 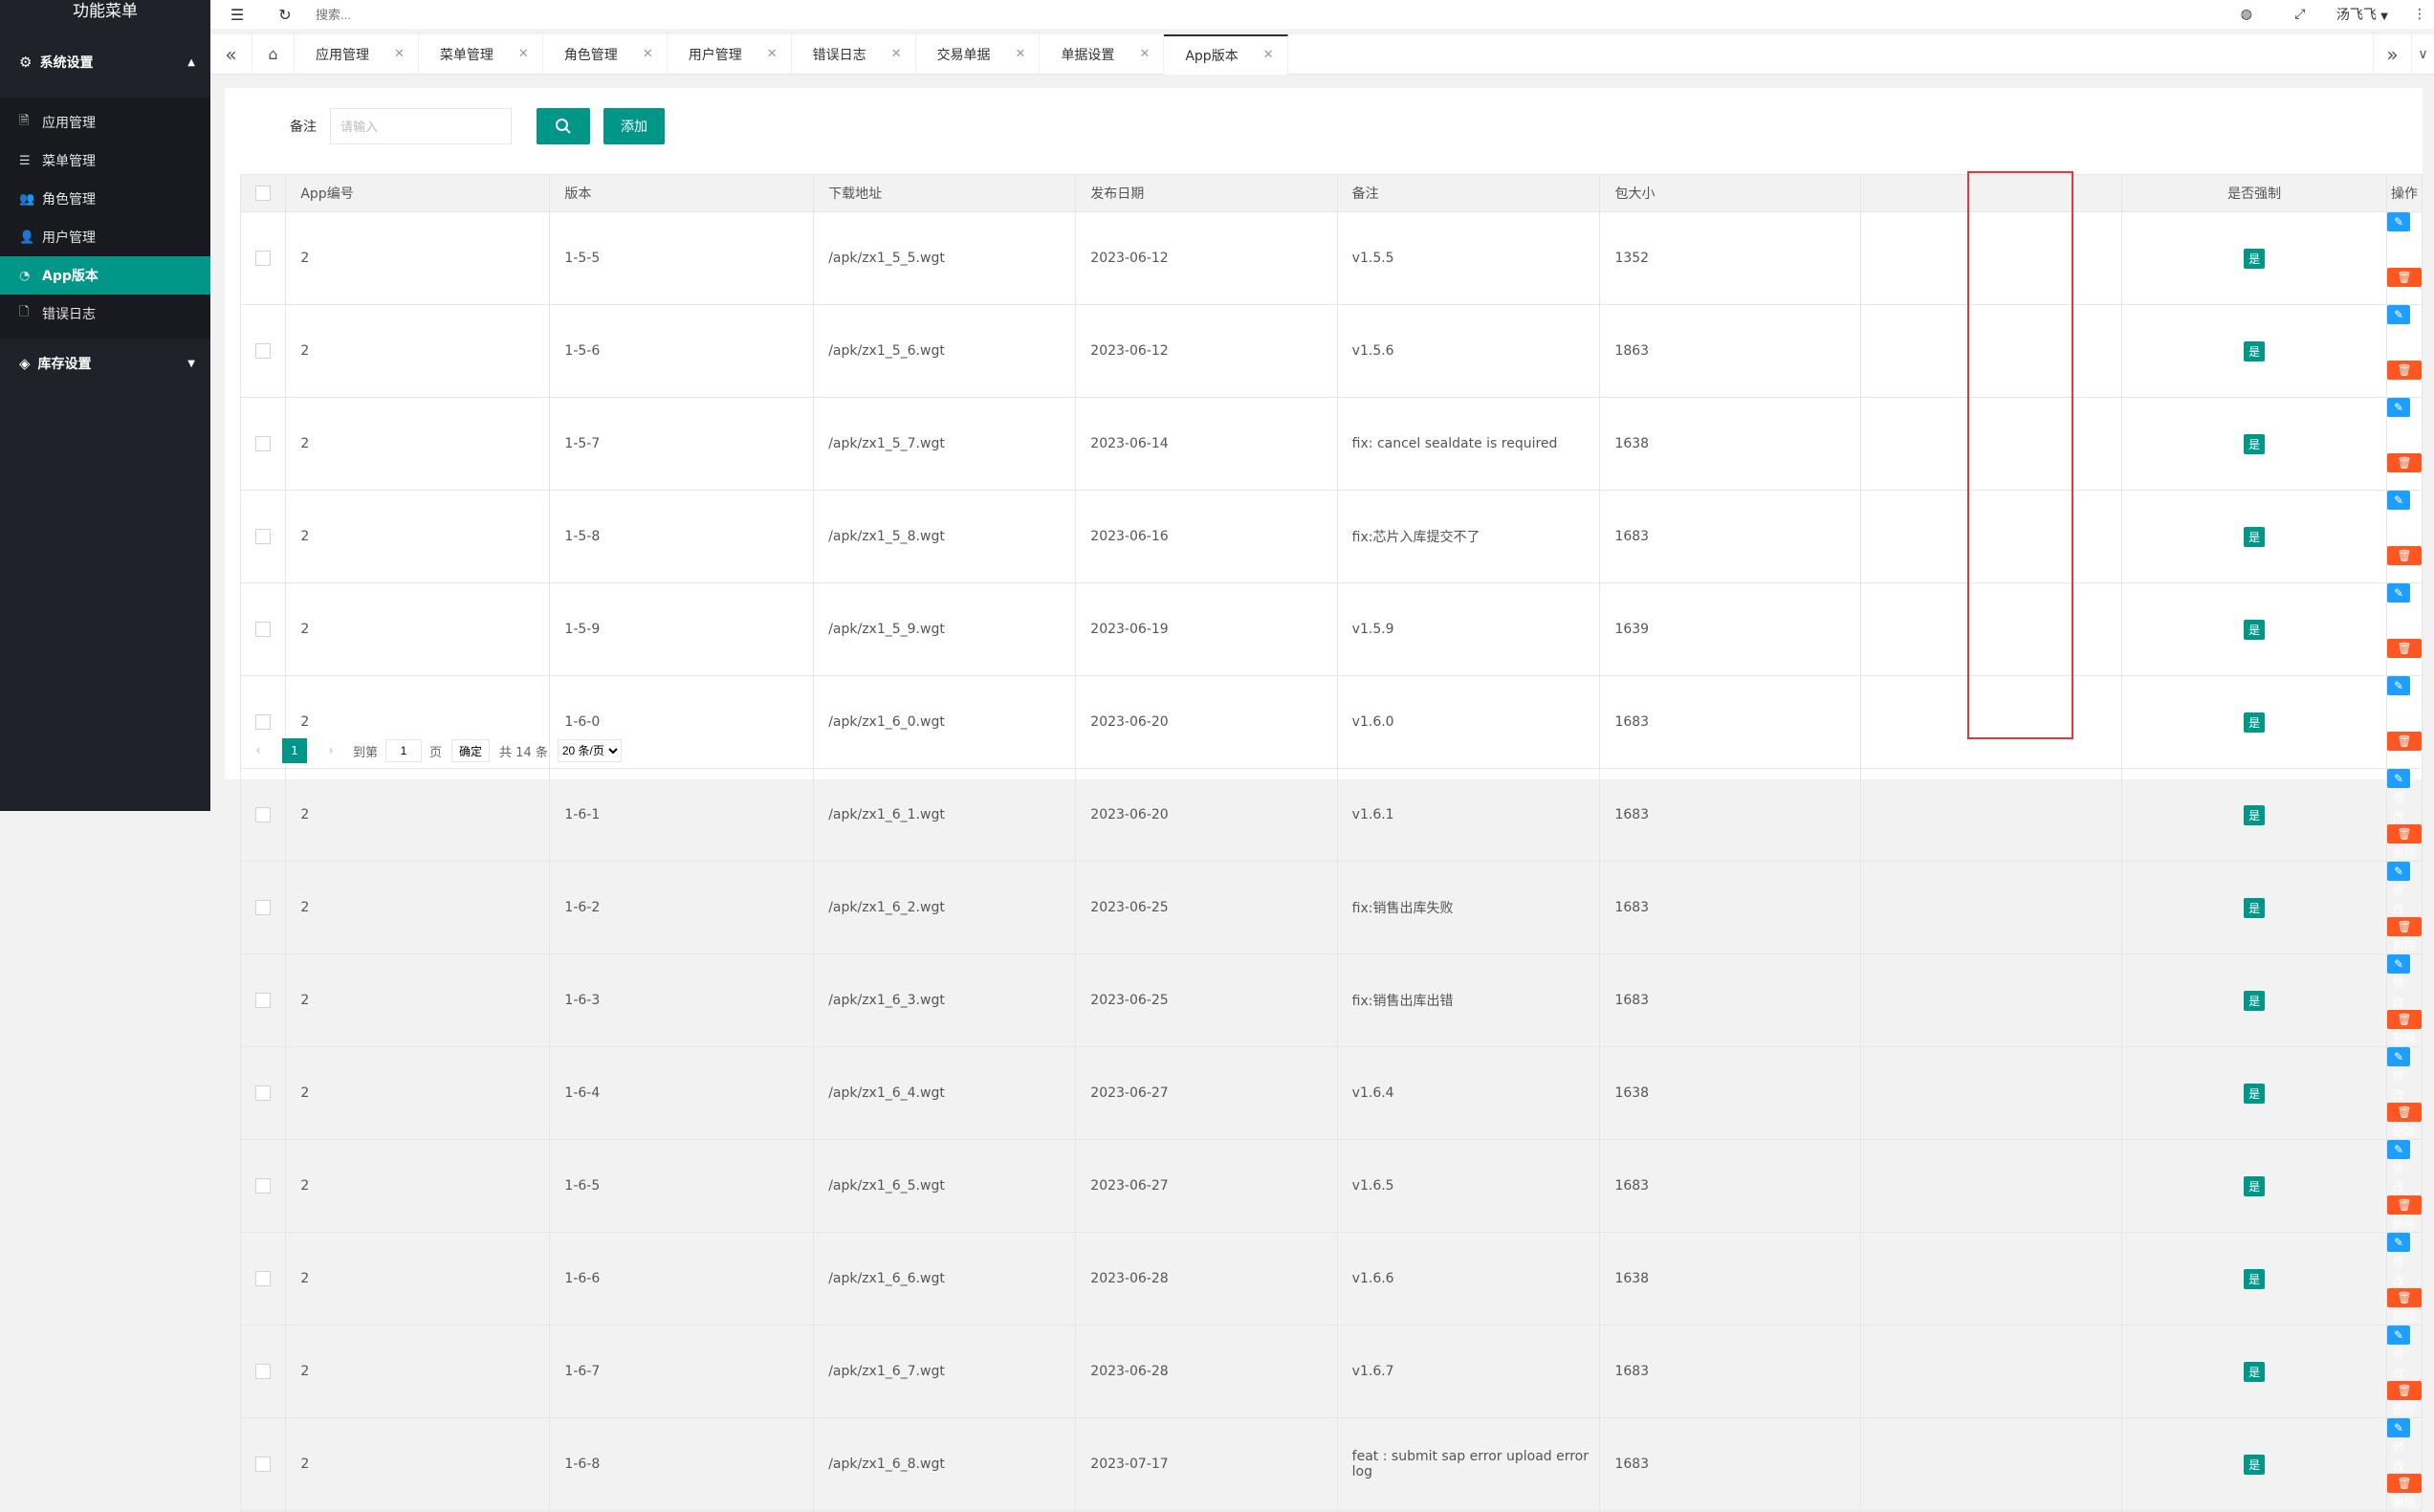 What do you see at coordinates (330, 750) in the screenshot?
I see `next-page-icon: ›` at bounding box center [330, 750].